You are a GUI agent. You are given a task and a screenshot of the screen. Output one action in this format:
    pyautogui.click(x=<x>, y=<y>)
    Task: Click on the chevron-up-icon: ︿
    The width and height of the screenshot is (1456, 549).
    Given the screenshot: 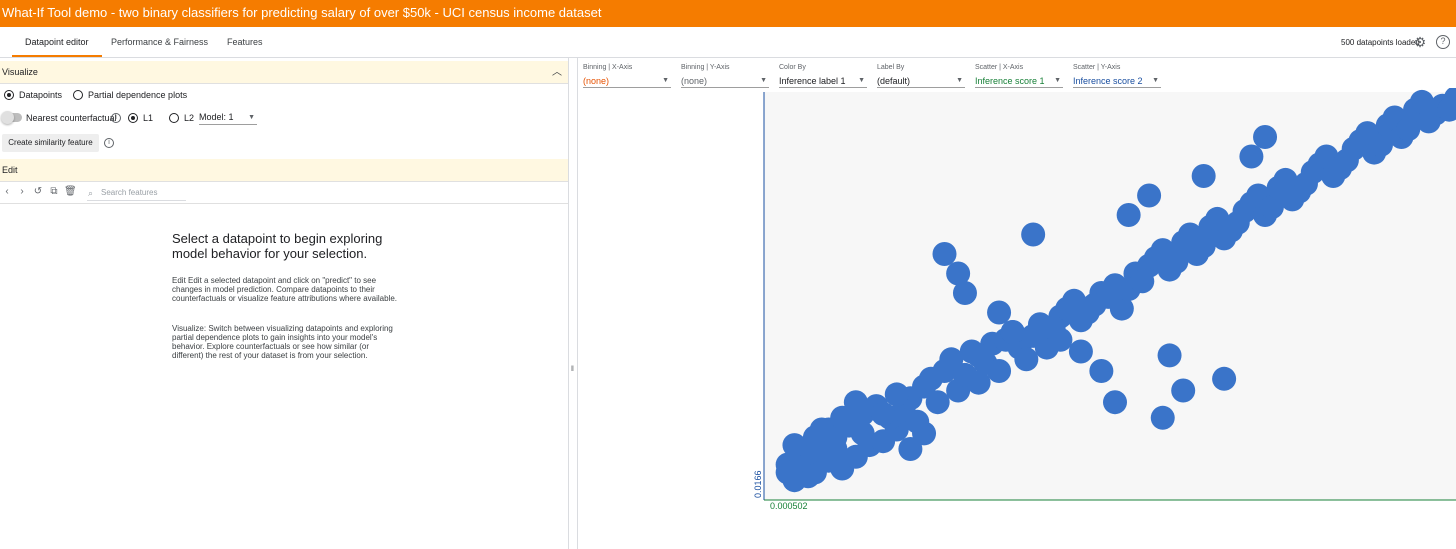 What is the action you would take?
    pyautogui.click(x=557, y=72)
    